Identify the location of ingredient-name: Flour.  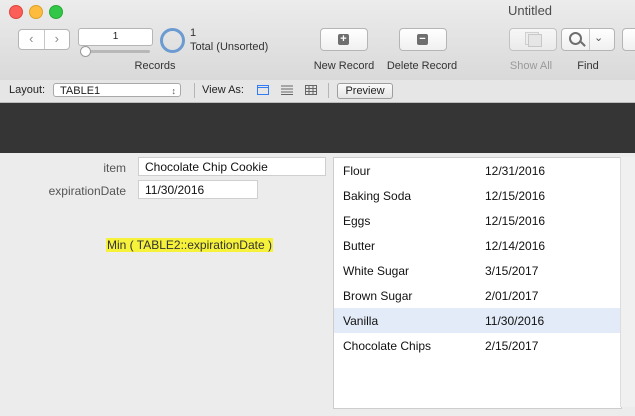
(356, 171).